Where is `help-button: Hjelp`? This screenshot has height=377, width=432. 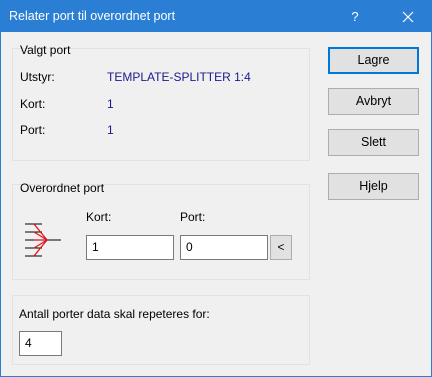
help-button: Hjelp is located at coordinates (373, 186).